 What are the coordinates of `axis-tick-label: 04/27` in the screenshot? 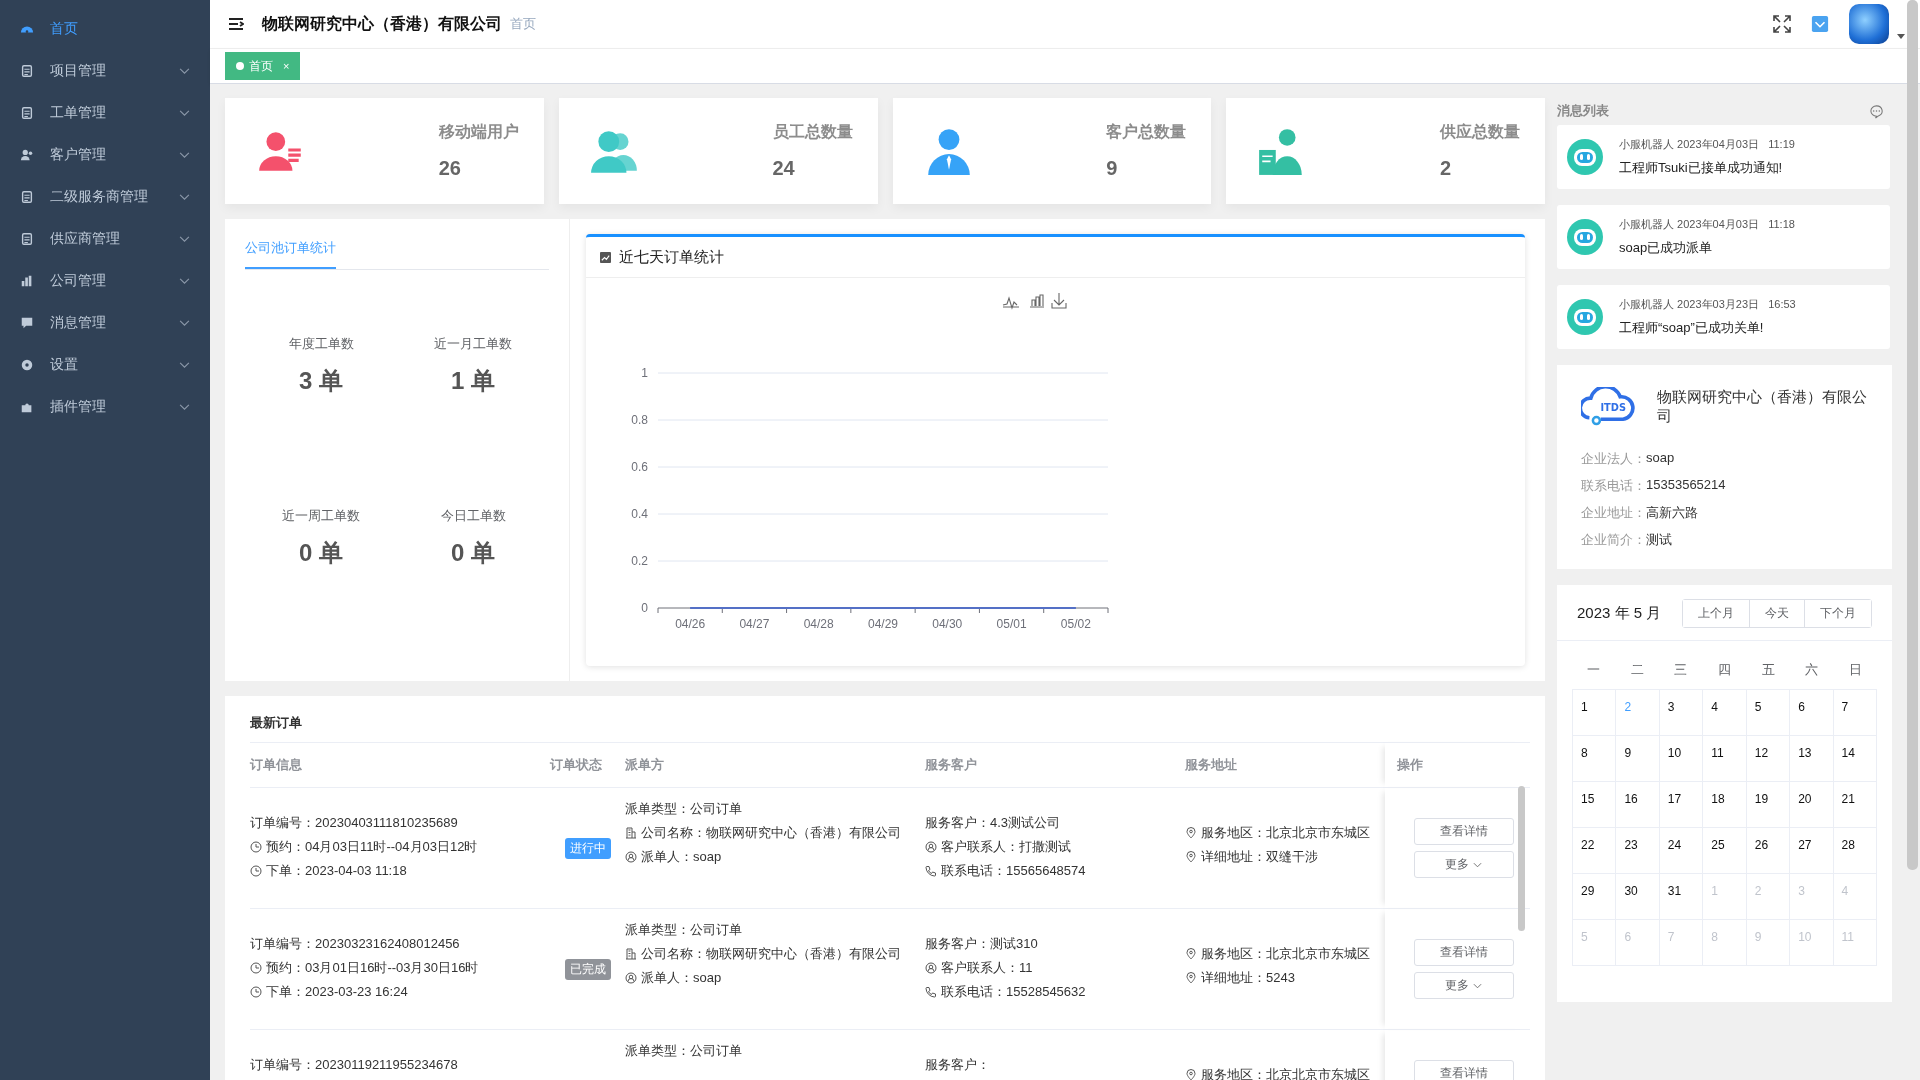 It's located at (754, 624).